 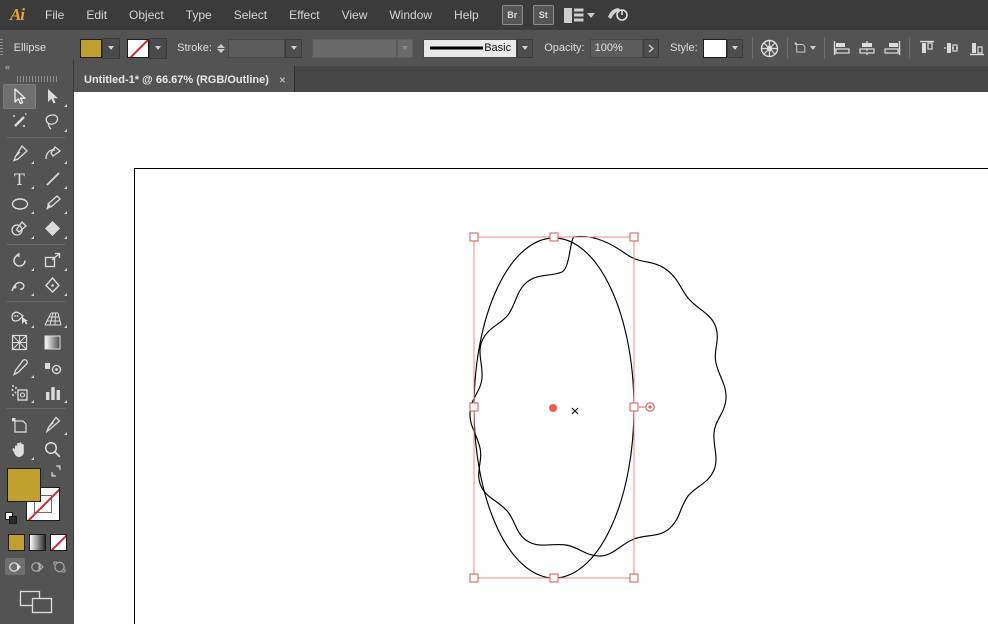 I want to click on align-top-button, so click(x=927, y=48).